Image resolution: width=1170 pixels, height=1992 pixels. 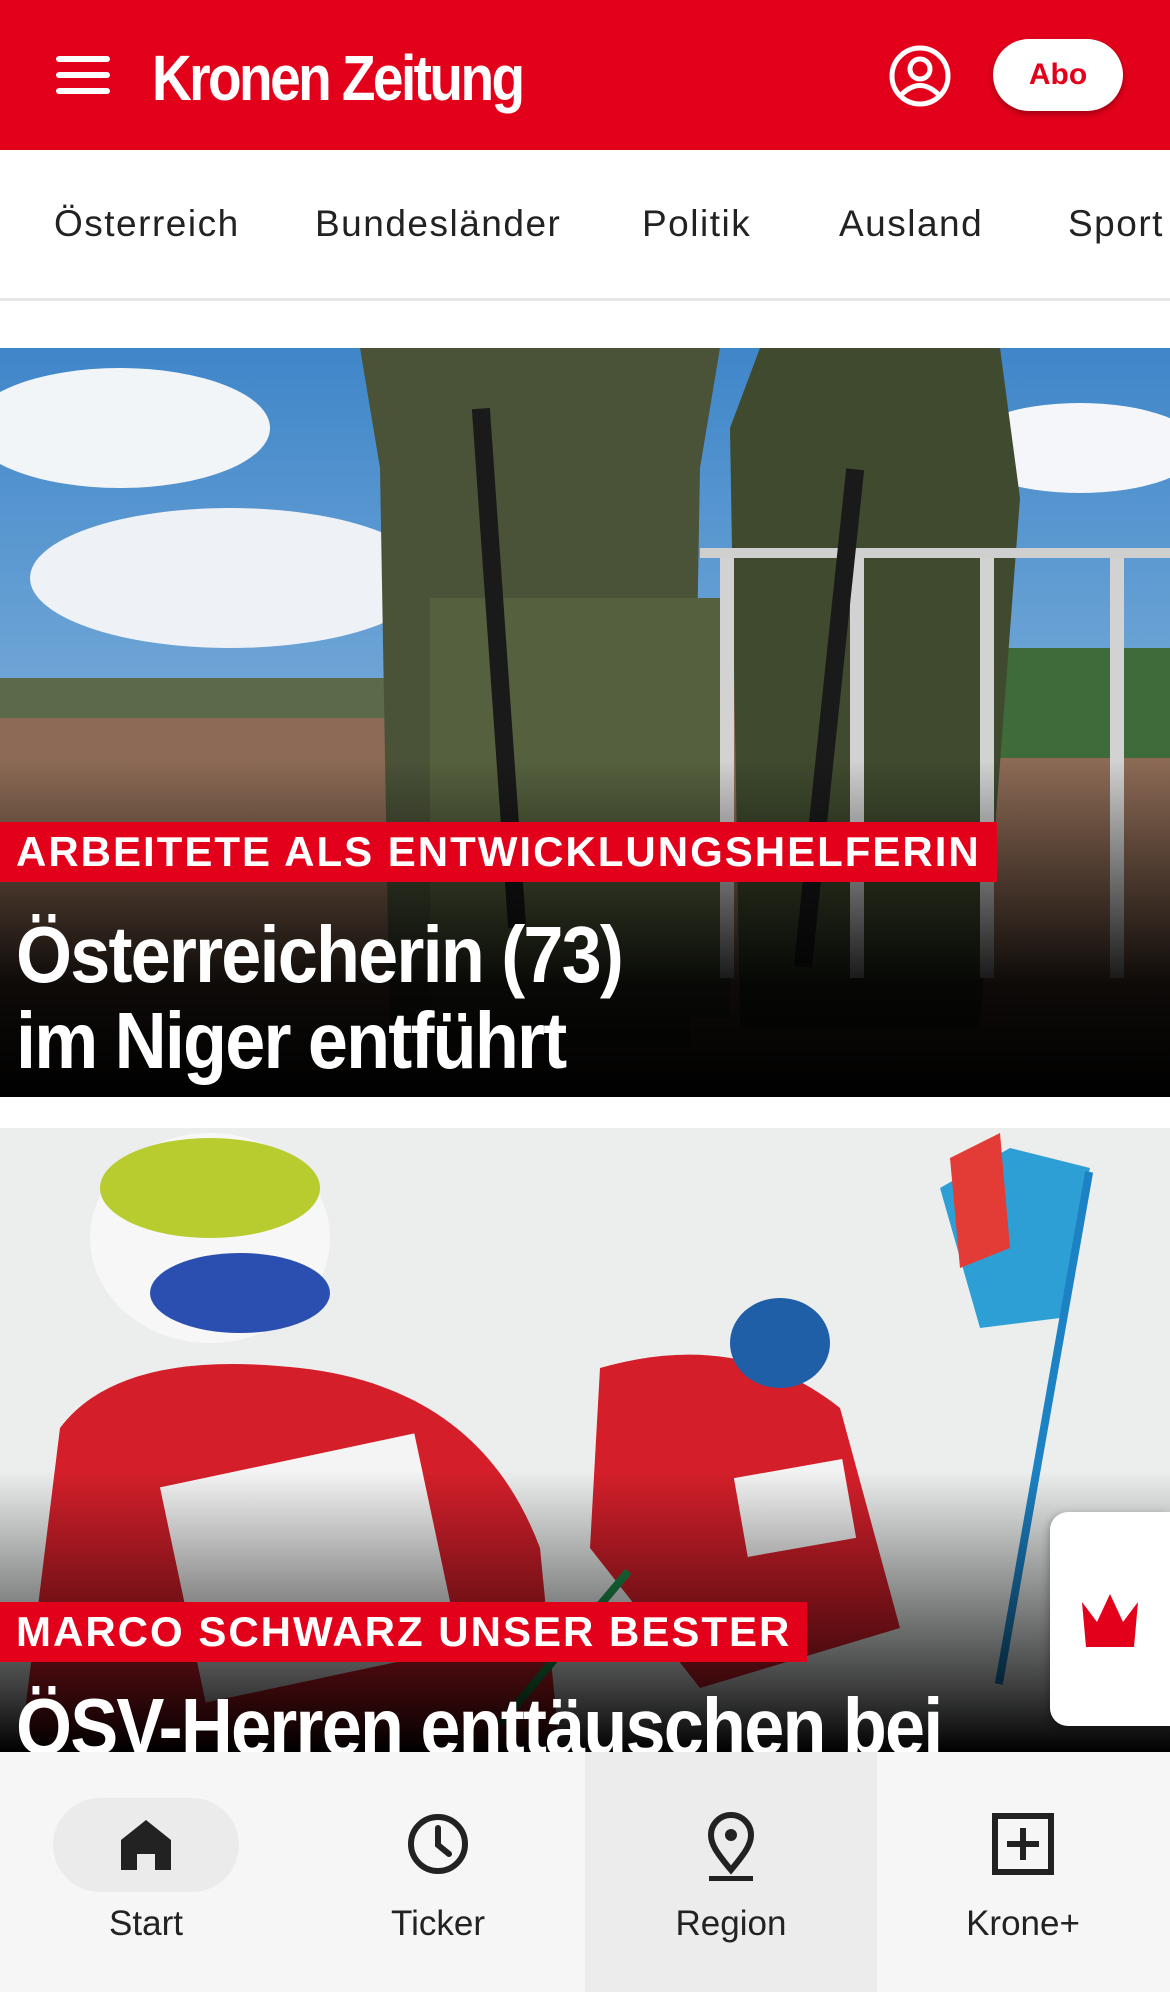 I want to click on nav-item-politik: Politik, so click(x=696, y=224).